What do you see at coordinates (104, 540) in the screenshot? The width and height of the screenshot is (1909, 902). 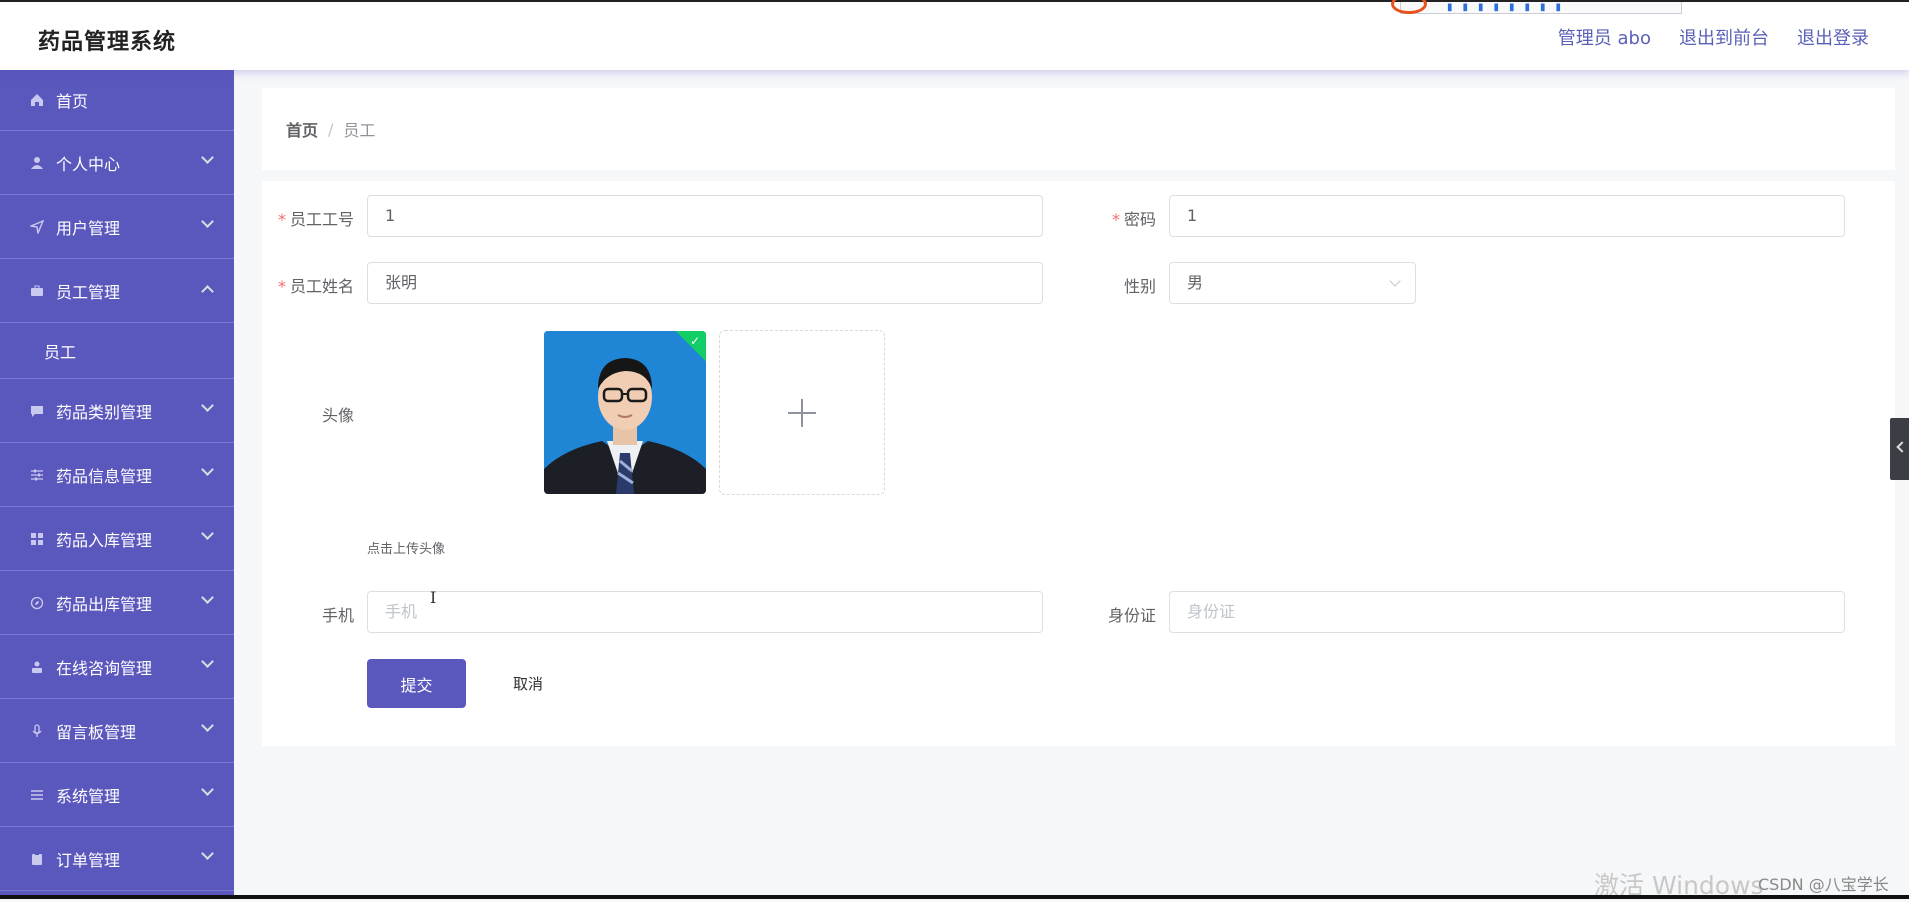 I see `sidebar-item-label: 药品入库管理` at bounding box center [104, 540].